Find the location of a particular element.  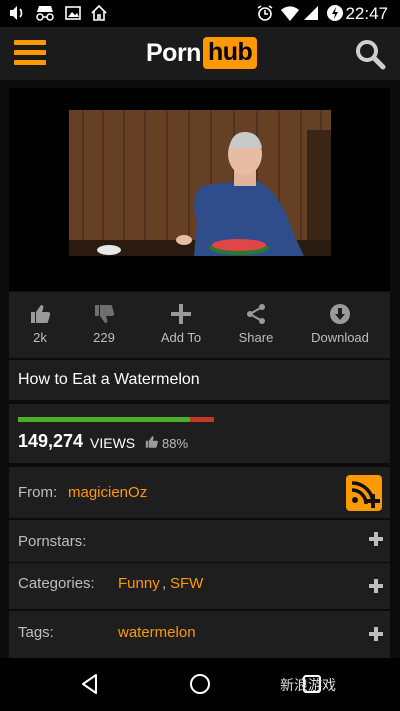

rating-percent: 88% is located at coordinates (175, 443).